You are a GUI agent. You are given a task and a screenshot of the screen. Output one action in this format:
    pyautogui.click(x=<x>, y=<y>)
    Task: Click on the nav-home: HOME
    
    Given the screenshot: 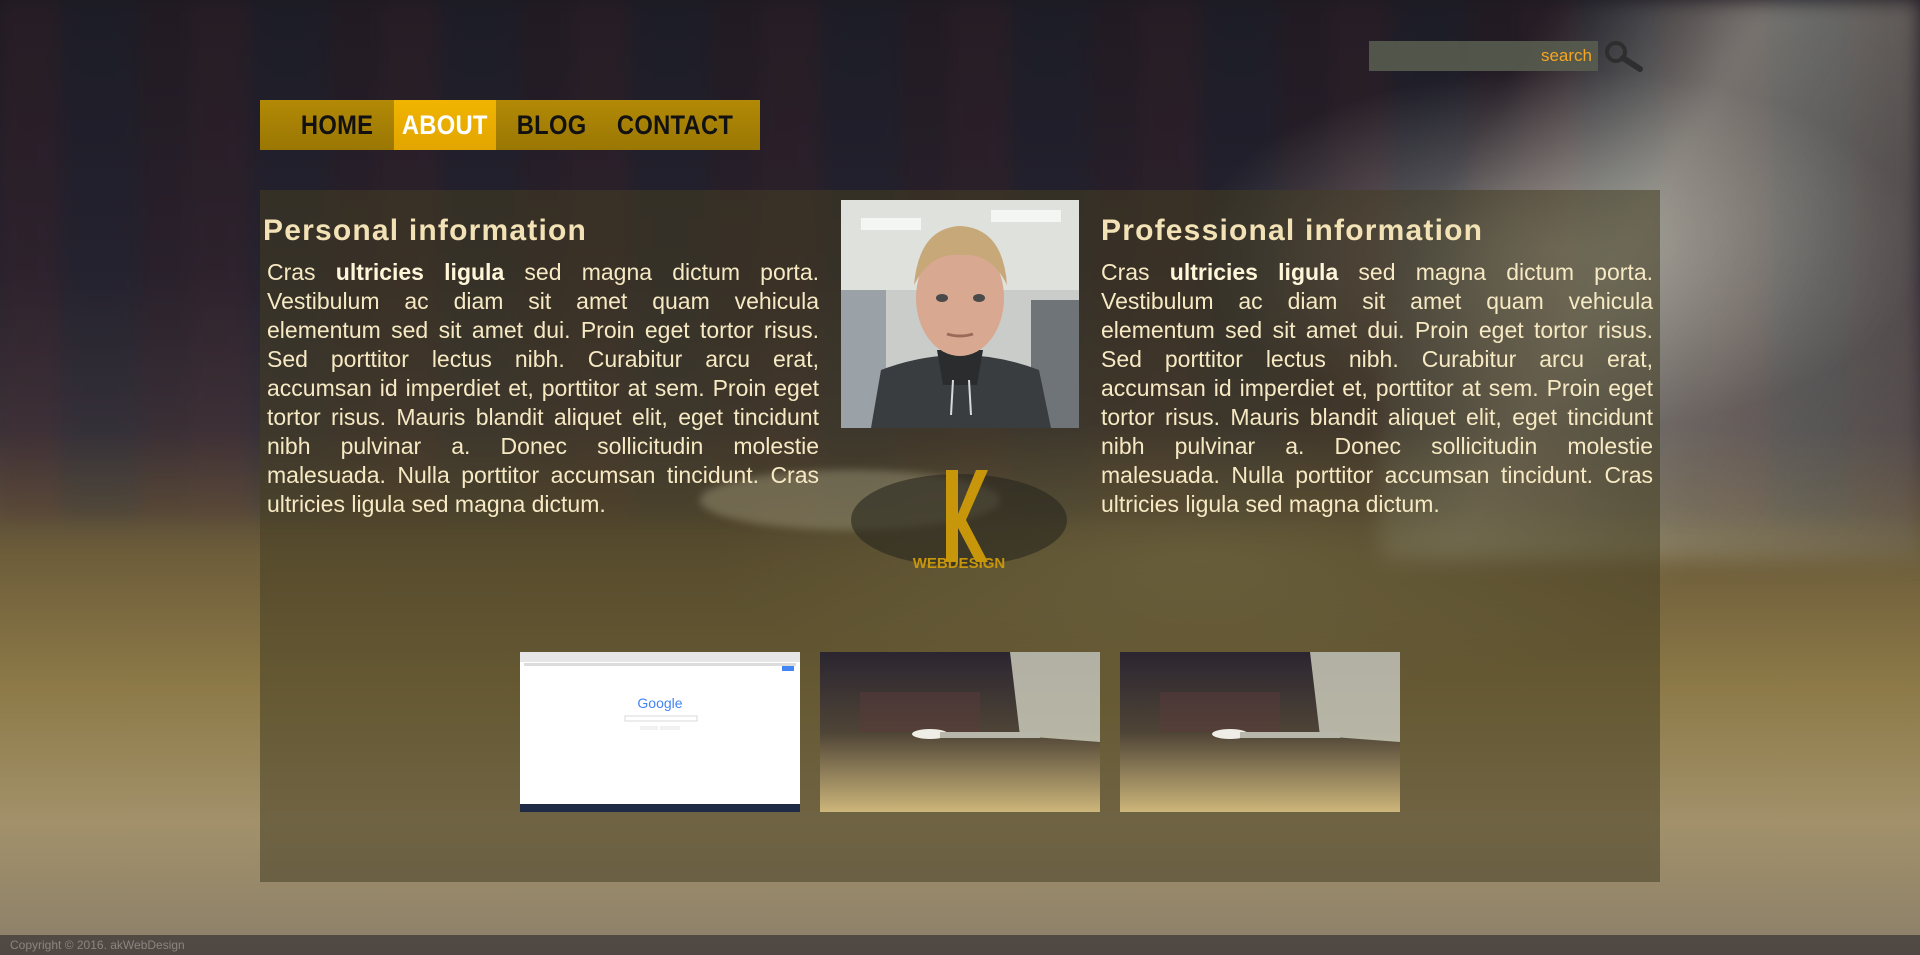 What is the action you would take?
    pyautogui.click(x=337, y=125)
    